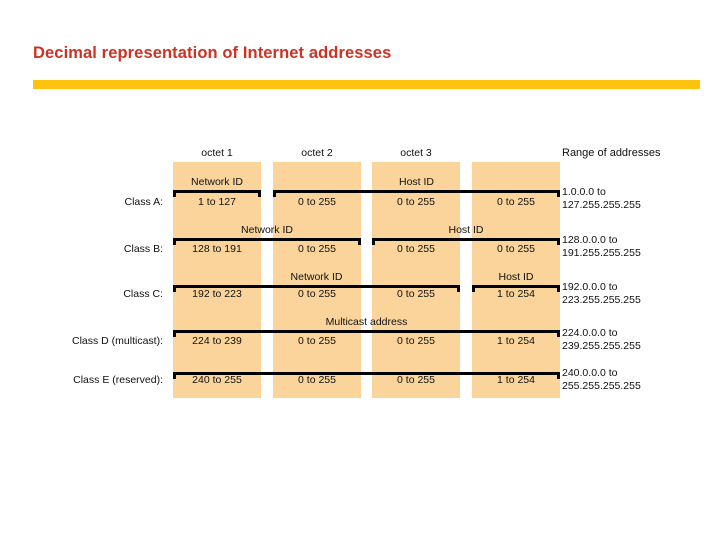 The width and height of the screenshot is (720, 540). Describe the element at coordinates (516, 294) in the screenshot. I see `octet-value-row-3-col-4: 1 to 254` at that location.